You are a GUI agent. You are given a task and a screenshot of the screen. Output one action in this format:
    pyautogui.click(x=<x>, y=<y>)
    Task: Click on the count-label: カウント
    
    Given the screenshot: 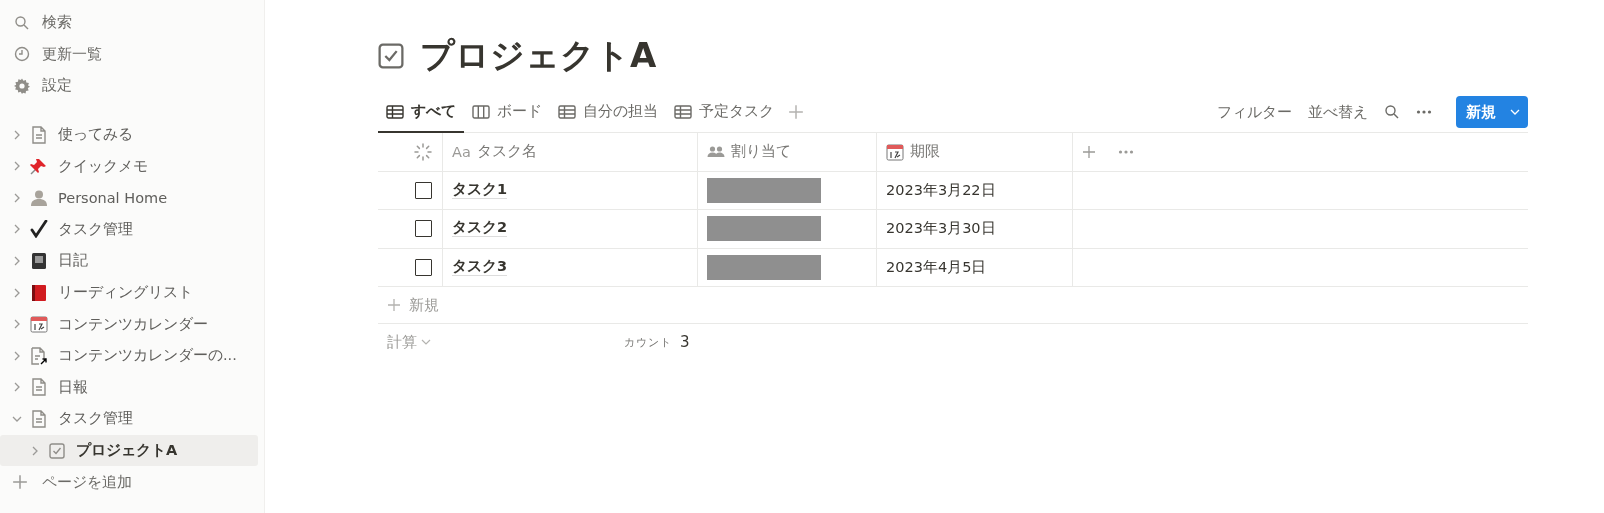 What is the action you would take?
    pyautogui.click(x=648, y=342)
    